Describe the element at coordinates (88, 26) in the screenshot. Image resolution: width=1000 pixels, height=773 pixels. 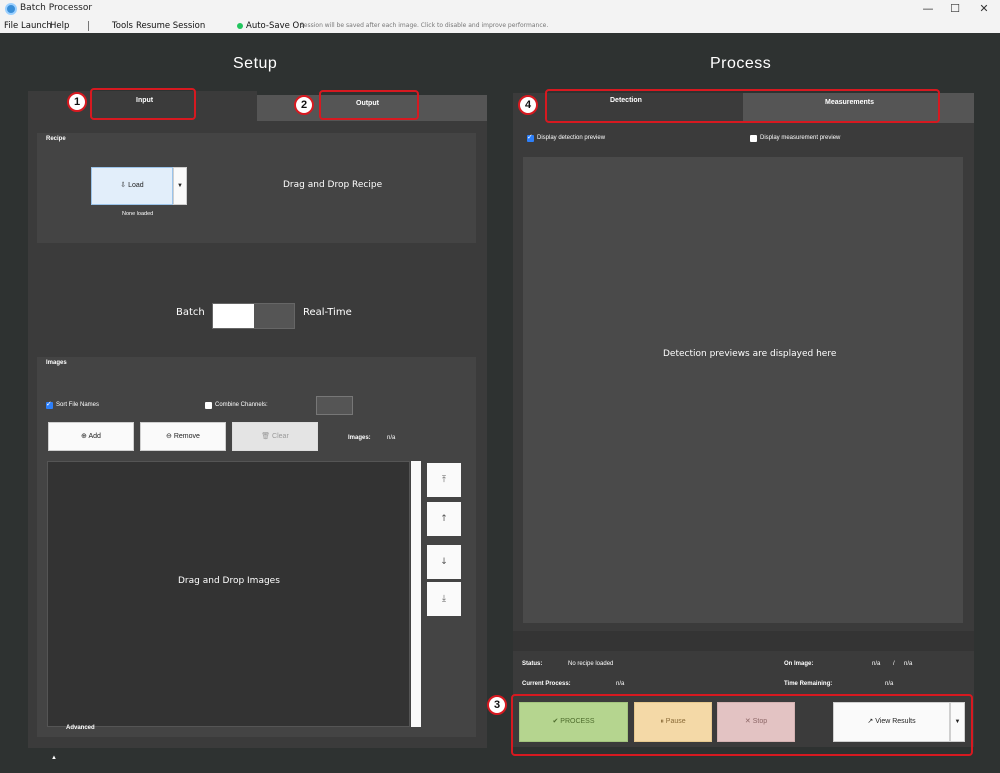
I see `menu-separator` at that location.